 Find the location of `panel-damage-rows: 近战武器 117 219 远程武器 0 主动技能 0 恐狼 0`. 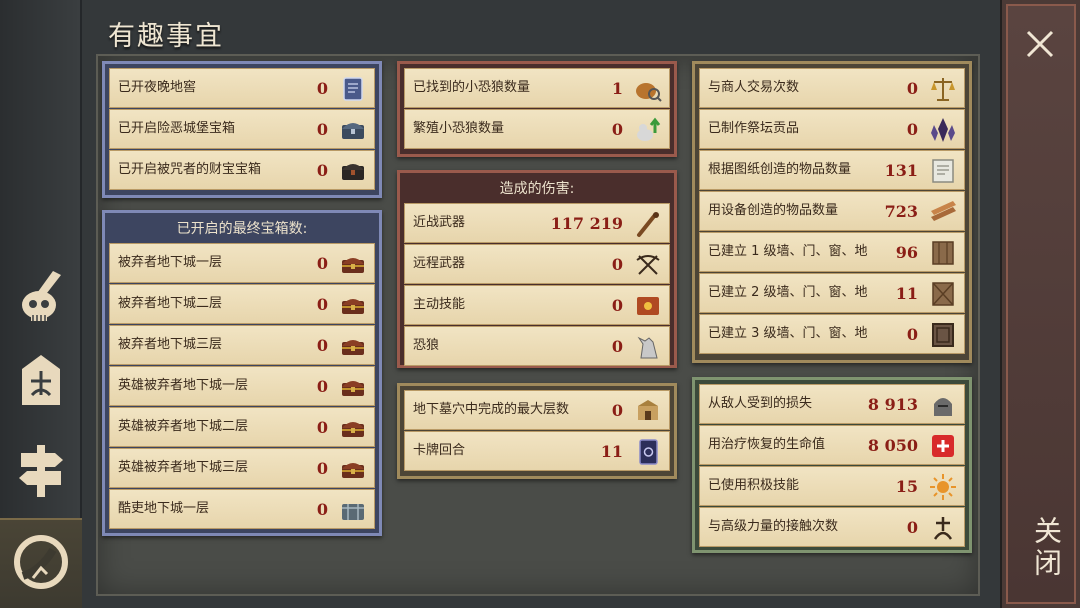

panel-damage-rows: 近战武器 117 219 远程武器 0 主动技能 0 恐狼 0 is located at coordinates (537, 284).